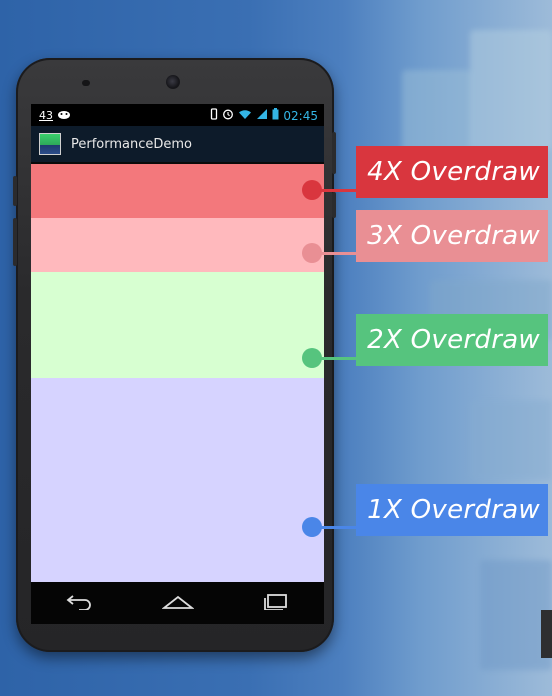  Describe the element at coordinates (50, 144) in the screenshot. I see `app-launcher-icon` at that location.